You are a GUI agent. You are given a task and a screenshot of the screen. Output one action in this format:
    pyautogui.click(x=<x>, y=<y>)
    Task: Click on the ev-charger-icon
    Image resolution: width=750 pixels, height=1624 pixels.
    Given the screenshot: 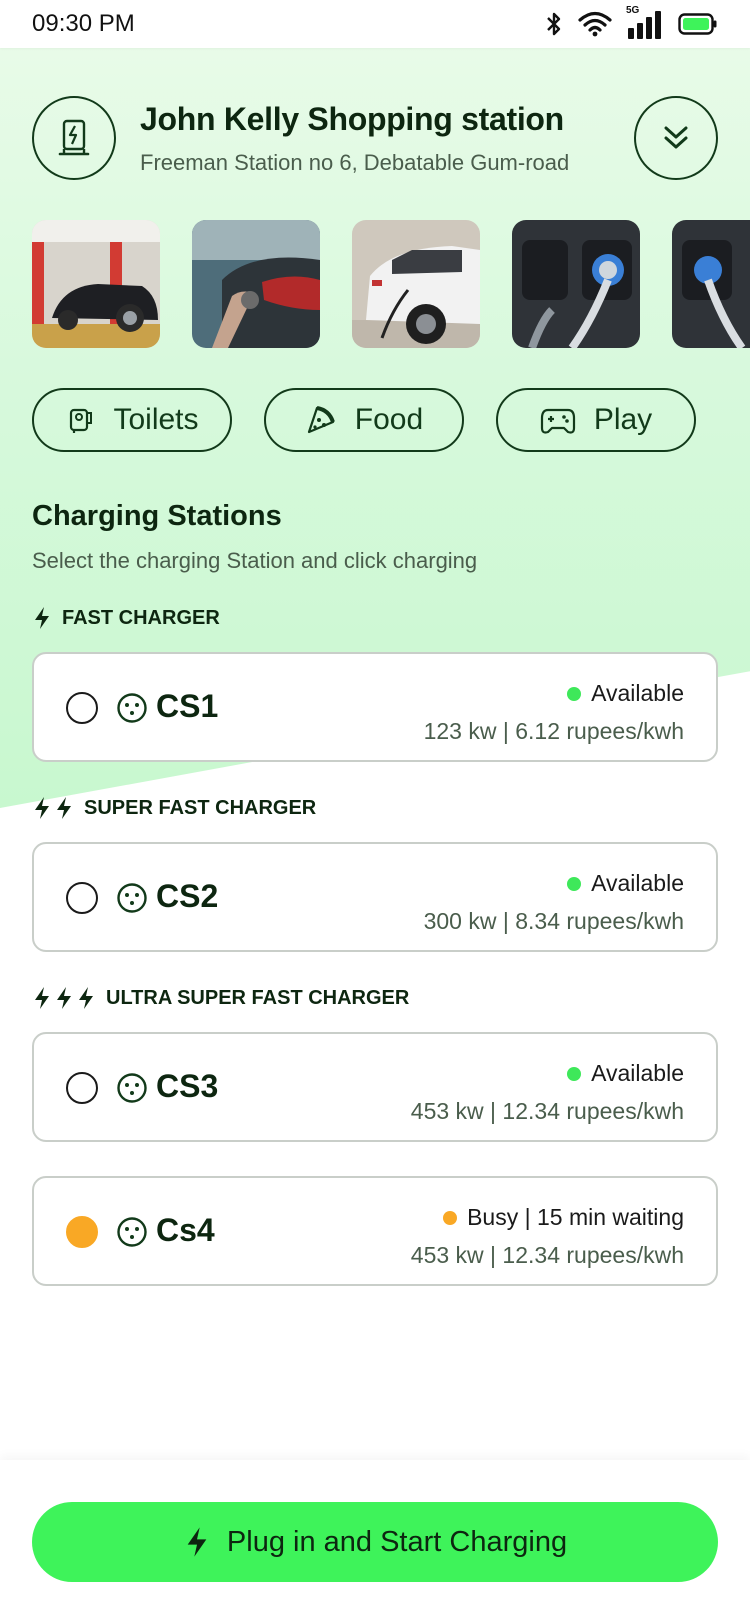 What is the action you would take?
    pyautogui.click(x=74, y=137)
    